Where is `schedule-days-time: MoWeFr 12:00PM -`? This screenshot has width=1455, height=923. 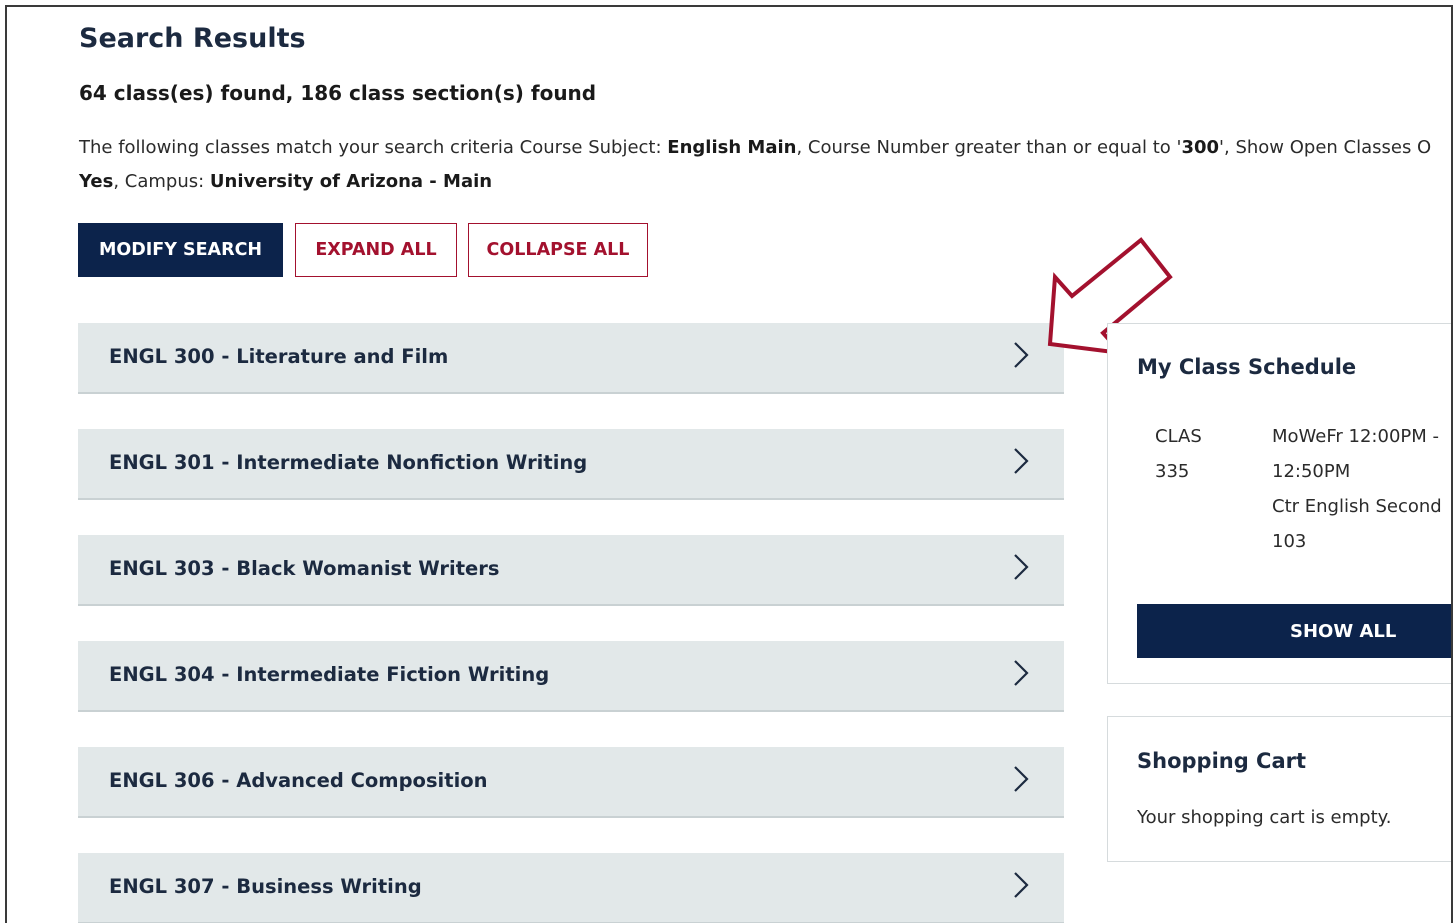 schedule-days-time: MoWeFr 12:00PM - is located at coordinates (1356, 436).